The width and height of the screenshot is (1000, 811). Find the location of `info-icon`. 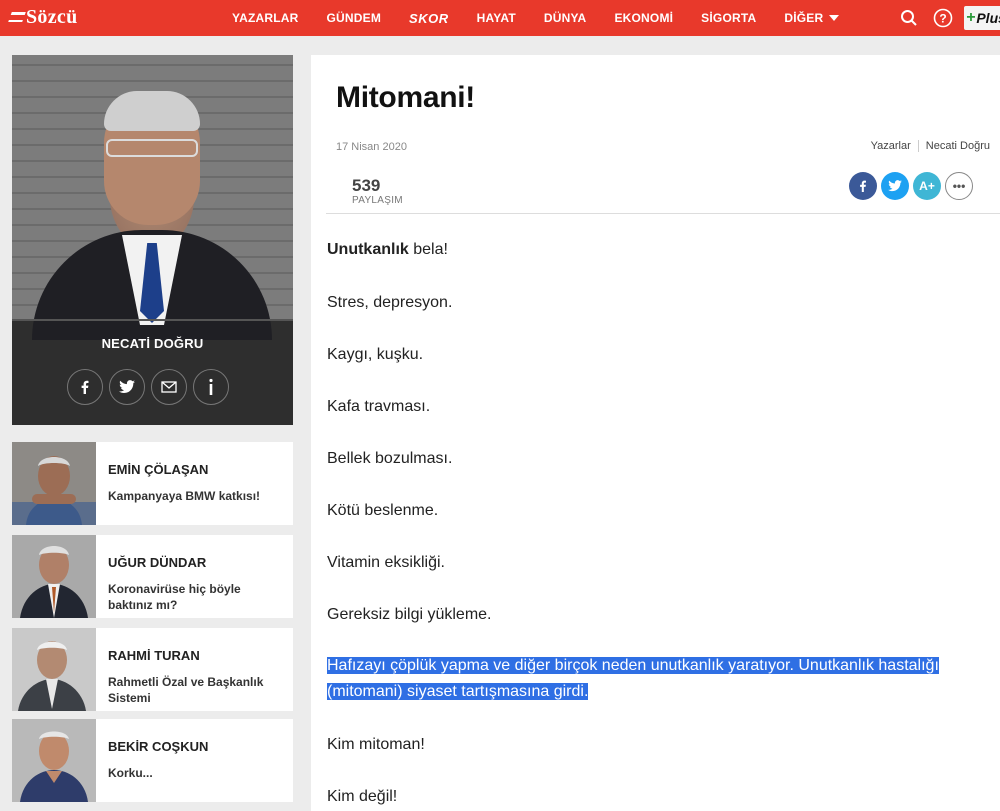

info-icon is located at coordinates (211, 387).